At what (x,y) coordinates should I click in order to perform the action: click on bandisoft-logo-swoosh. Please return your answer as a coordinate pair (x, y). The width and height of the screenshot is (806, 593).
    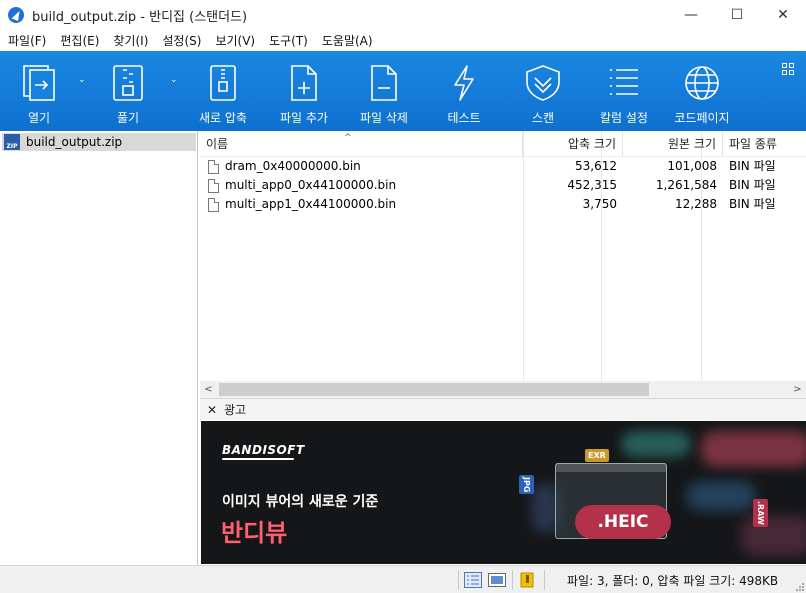
    Looking at the image, I should click on (258, 459).